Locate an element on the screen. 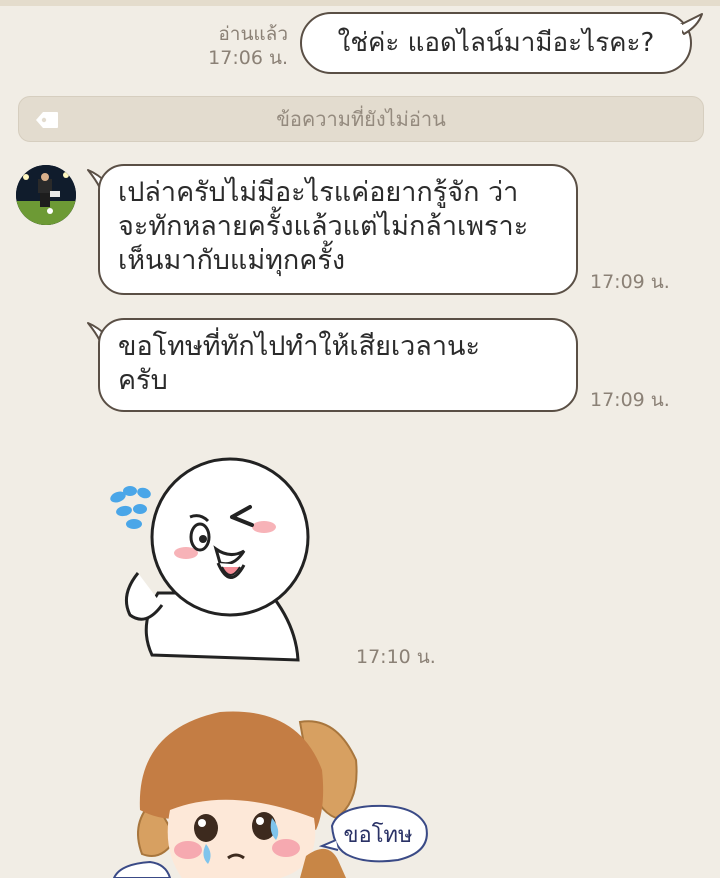  message-line: ครับ is located at coordinates (143, 380).